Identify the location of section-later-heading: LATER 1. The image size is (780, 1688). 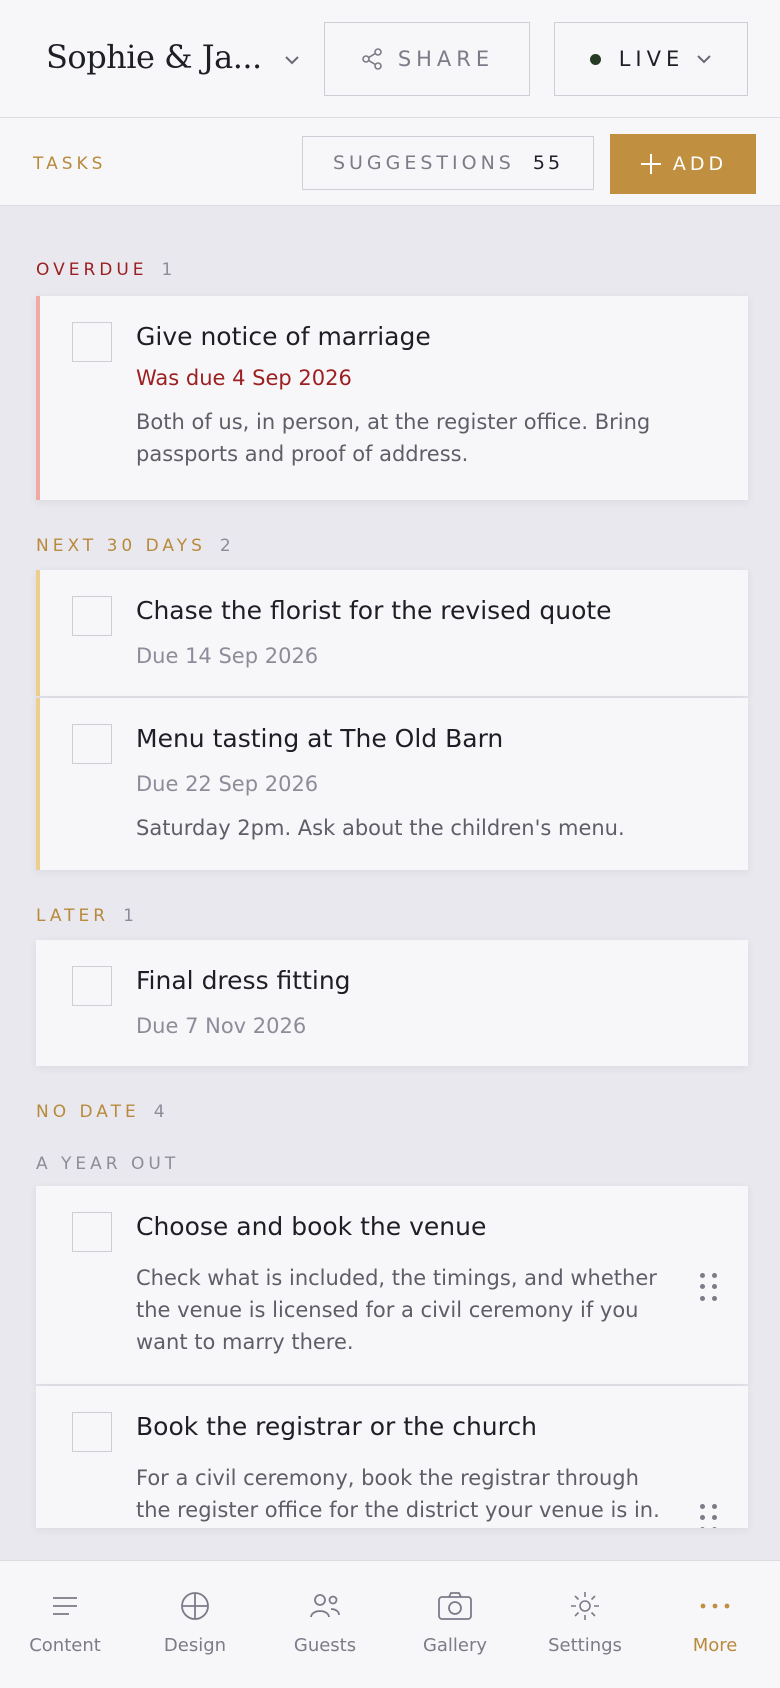
(86, 916).